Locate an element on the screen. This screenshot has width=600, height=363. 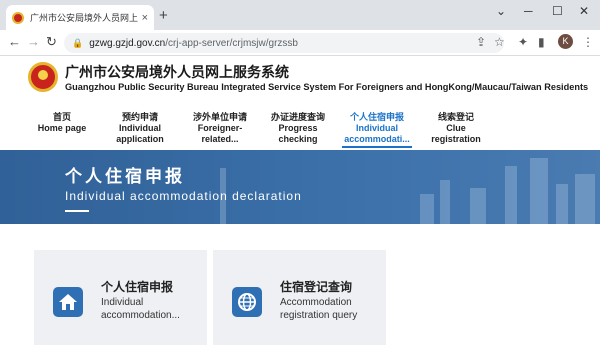
card-description: Accommodation registration query is located at coordinates (330, 309).